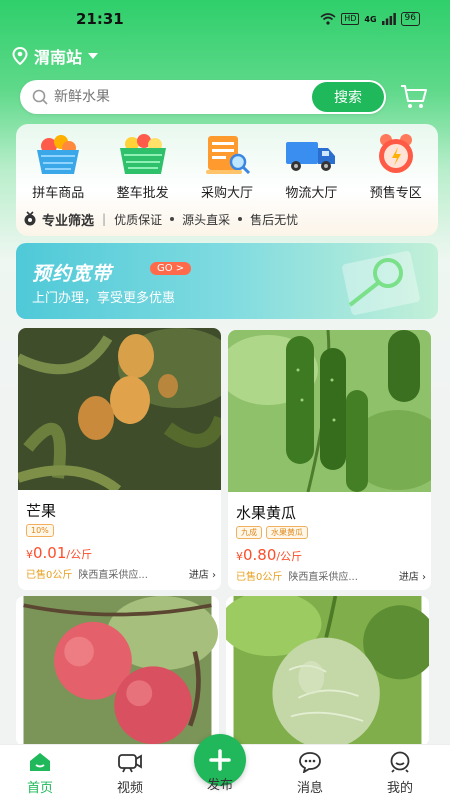 The height and width of the screenshot is (800, 450). I want to click on mango-image, so click(119, 409).